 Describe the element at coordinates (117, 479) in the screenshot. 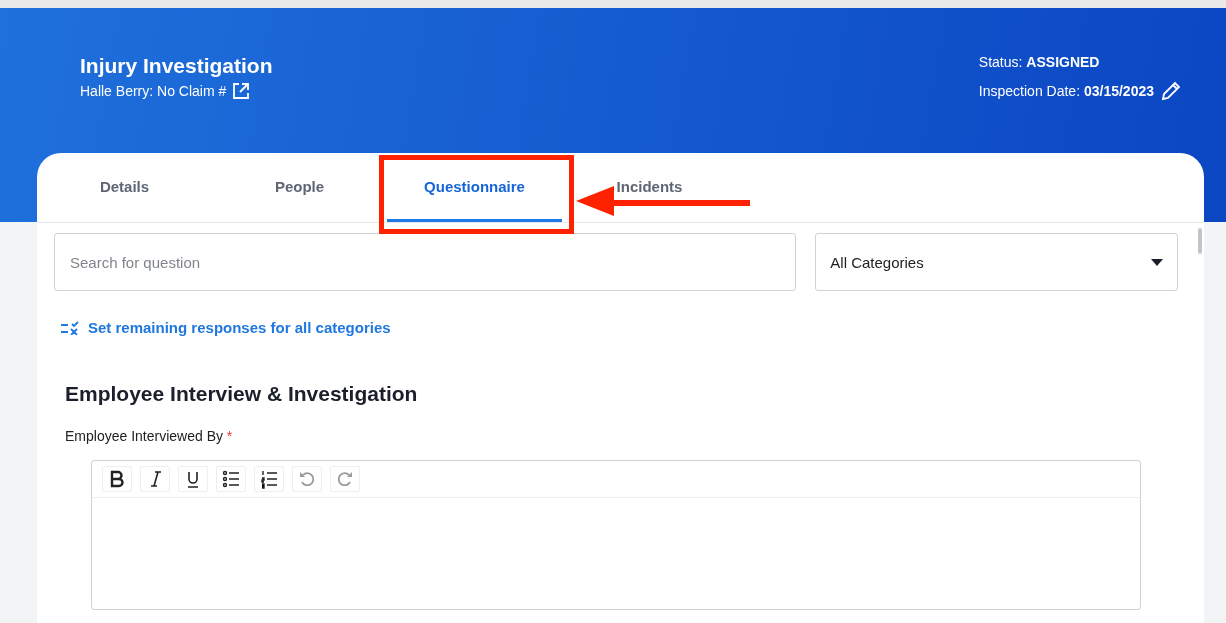

I see `bold-button` at that location.